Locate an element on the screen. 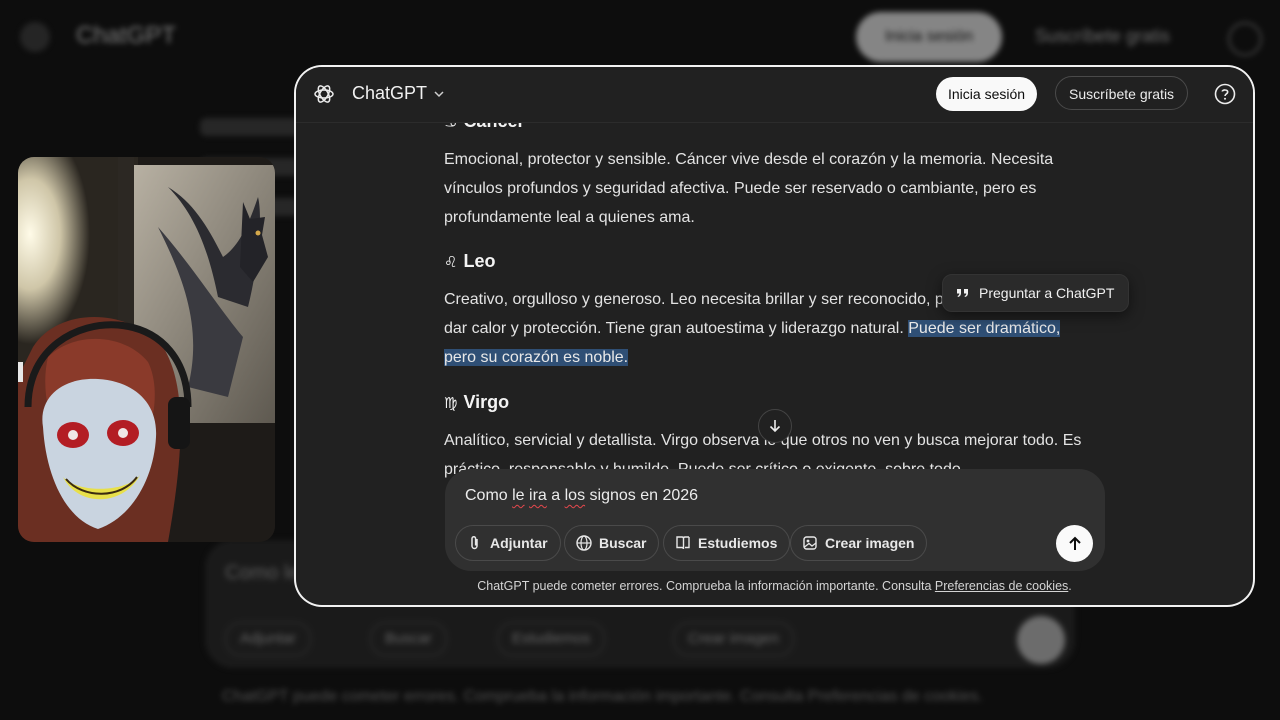 This screenshot has height=720, width=1280. search-button: Buscar is located at coordinates (612, 543).